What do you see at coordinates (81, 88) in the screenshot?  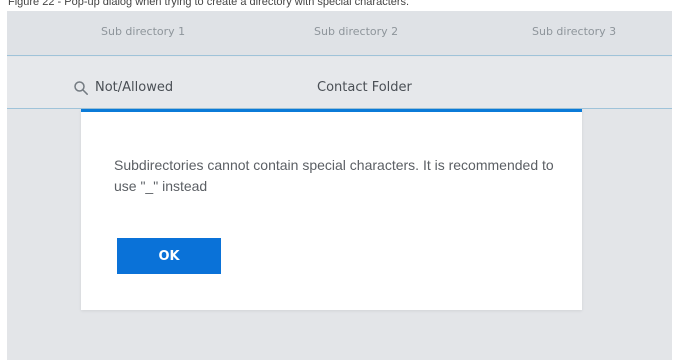 I see `search-icon` at bounding box center [81, 88].